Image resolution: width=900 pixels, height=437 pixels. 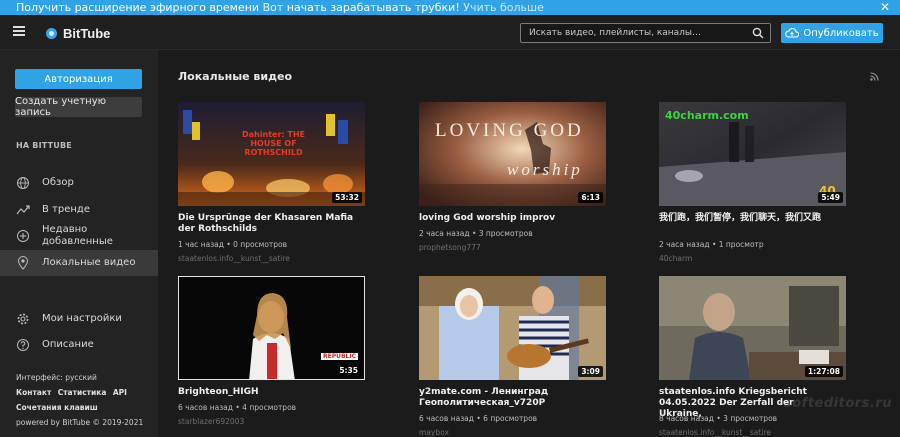 I want to click on search-icon, so click(x=758, y=33).